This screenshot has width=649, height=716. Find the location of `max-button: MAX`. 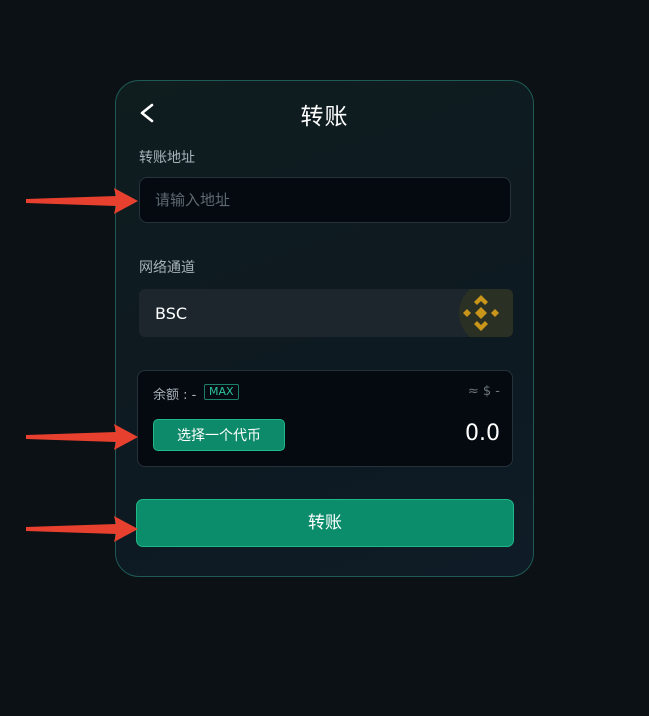

max-button: MAX is located at coordinates (221, 392).